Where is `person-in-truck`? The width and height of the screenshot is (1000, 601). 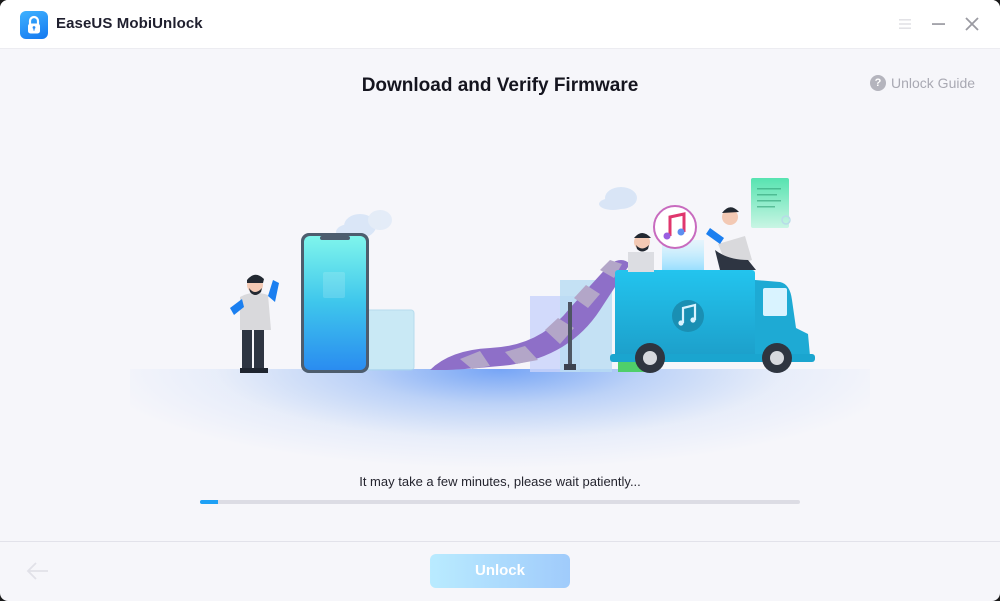
person-in-truck is located at coordinates (641, 252).